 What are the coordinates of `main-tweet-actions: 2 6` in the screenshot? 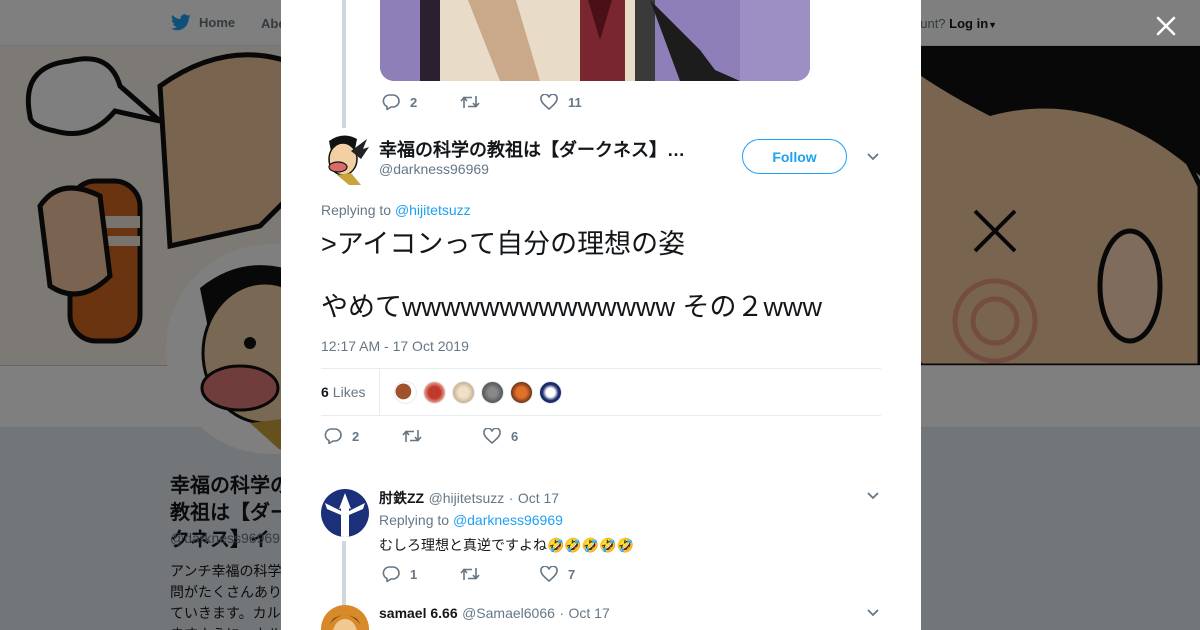 It's located at (421, 436).